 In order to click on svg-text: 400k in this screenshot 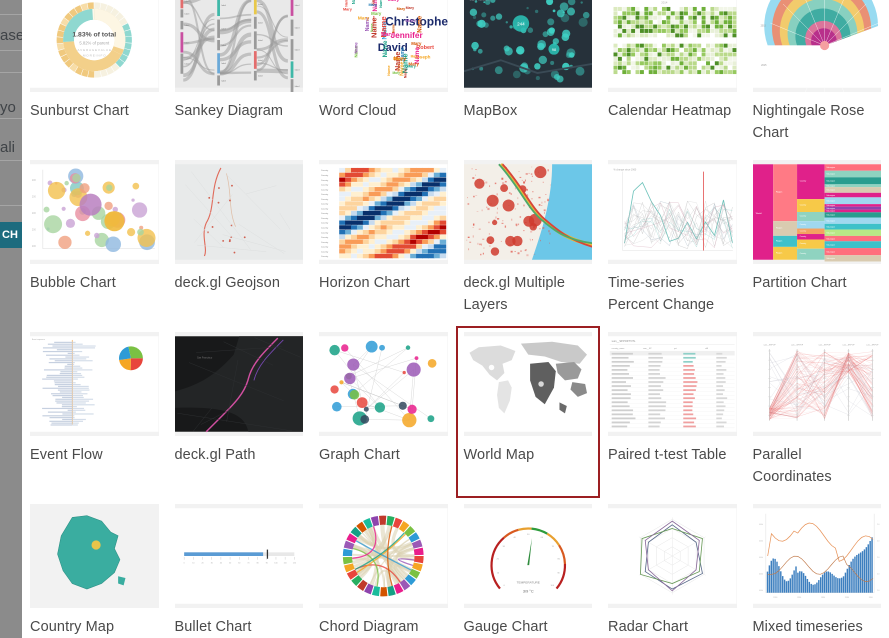, I will do `click(761, 558)`.